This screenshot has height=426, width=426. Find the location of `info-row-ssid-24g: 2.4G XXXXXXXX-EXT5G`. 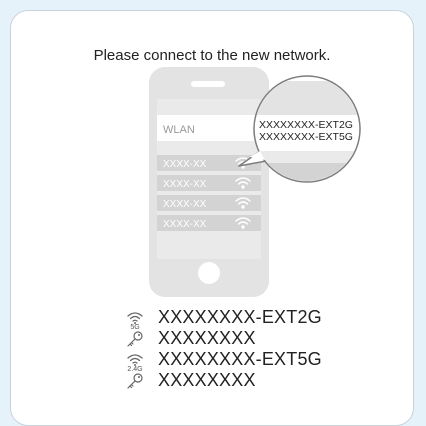

info-row-ssid-24g: 2.4G XXXXXXXX-EXT5G is located at coordinates (264, 361).